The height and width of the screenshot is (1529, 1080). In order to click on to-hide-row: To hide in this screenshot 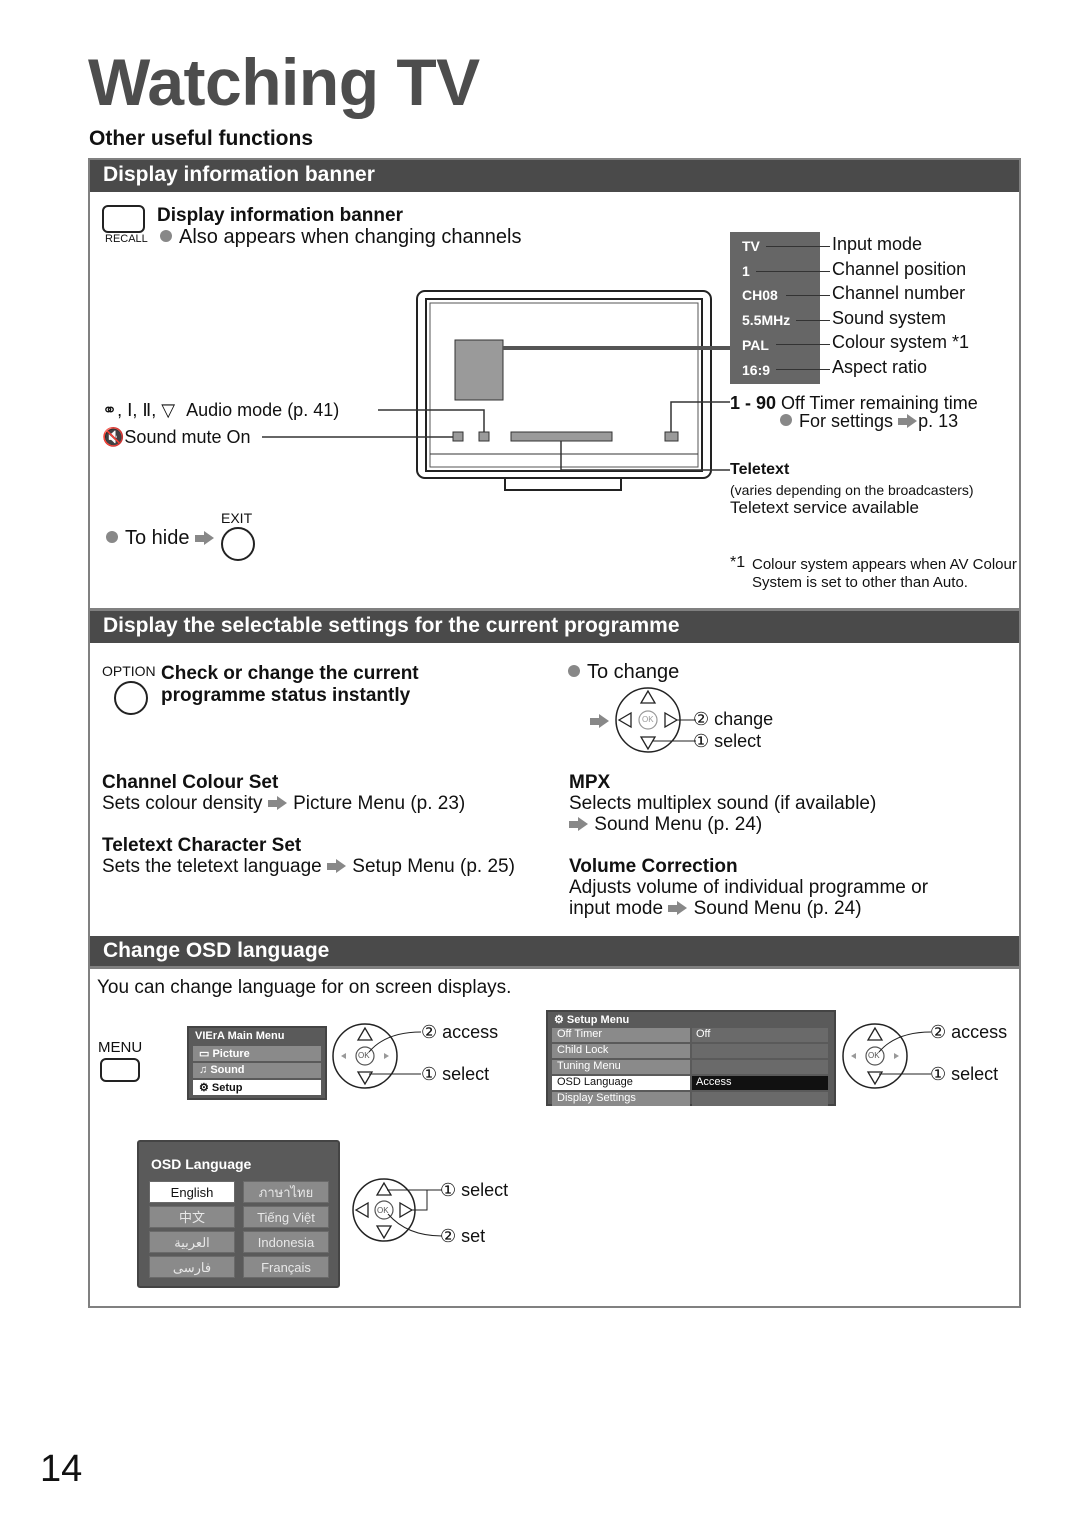, I will do `click(160, 538)`.